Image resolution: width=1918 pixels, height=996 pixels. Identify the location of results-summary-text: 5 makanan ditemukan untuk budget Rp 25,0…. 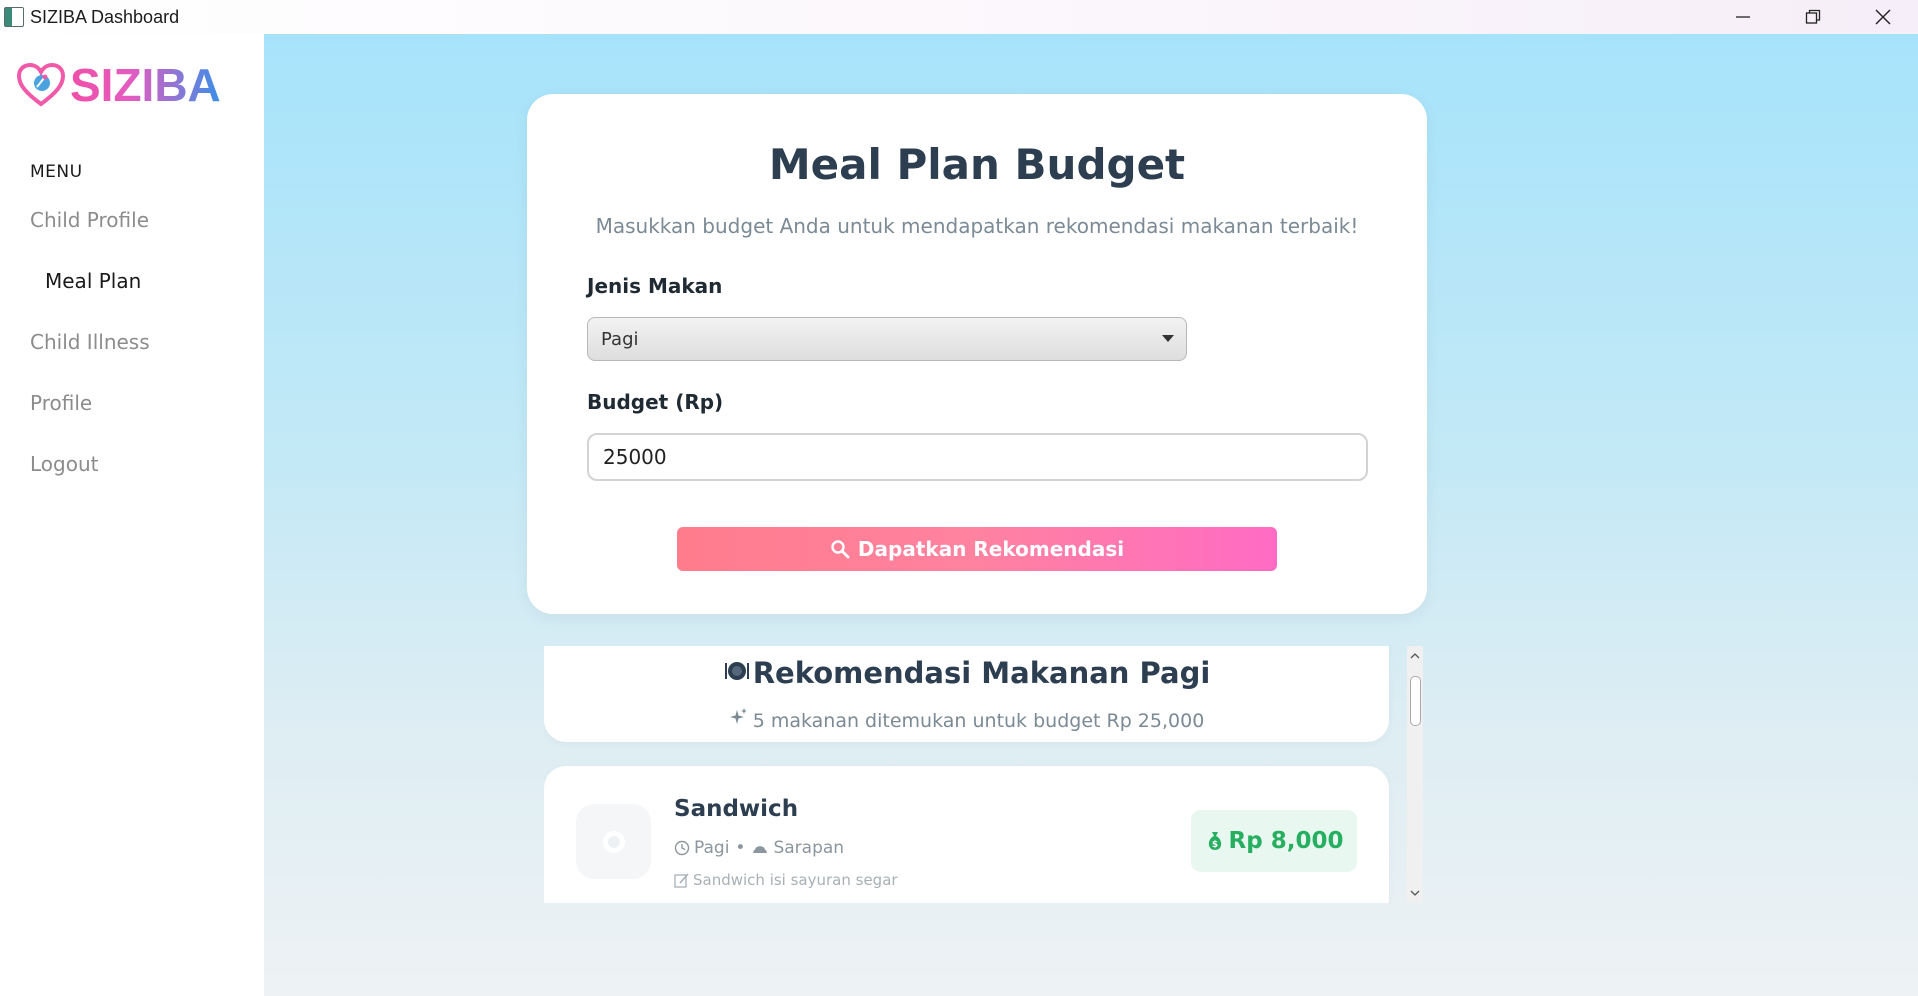
(978, 721).